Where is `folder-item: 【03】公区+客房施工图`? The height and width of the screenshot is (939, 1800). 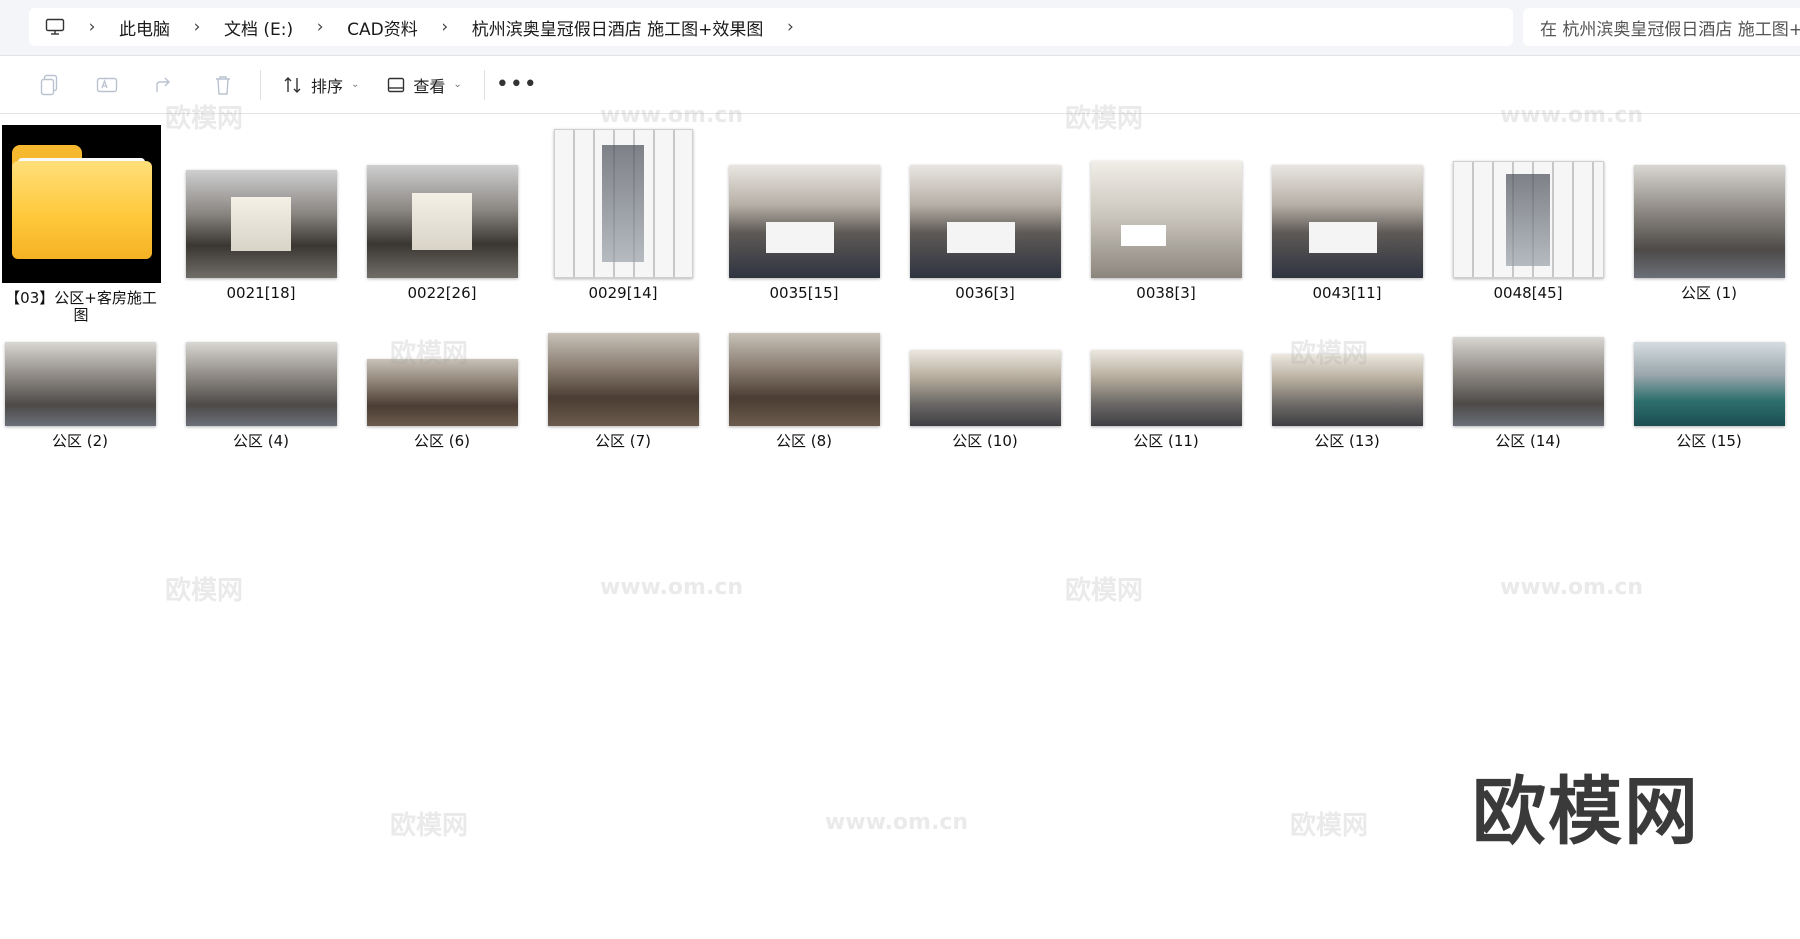
folder-item: 【03】公区+客房施工图 is located at coordinates (81, 224).